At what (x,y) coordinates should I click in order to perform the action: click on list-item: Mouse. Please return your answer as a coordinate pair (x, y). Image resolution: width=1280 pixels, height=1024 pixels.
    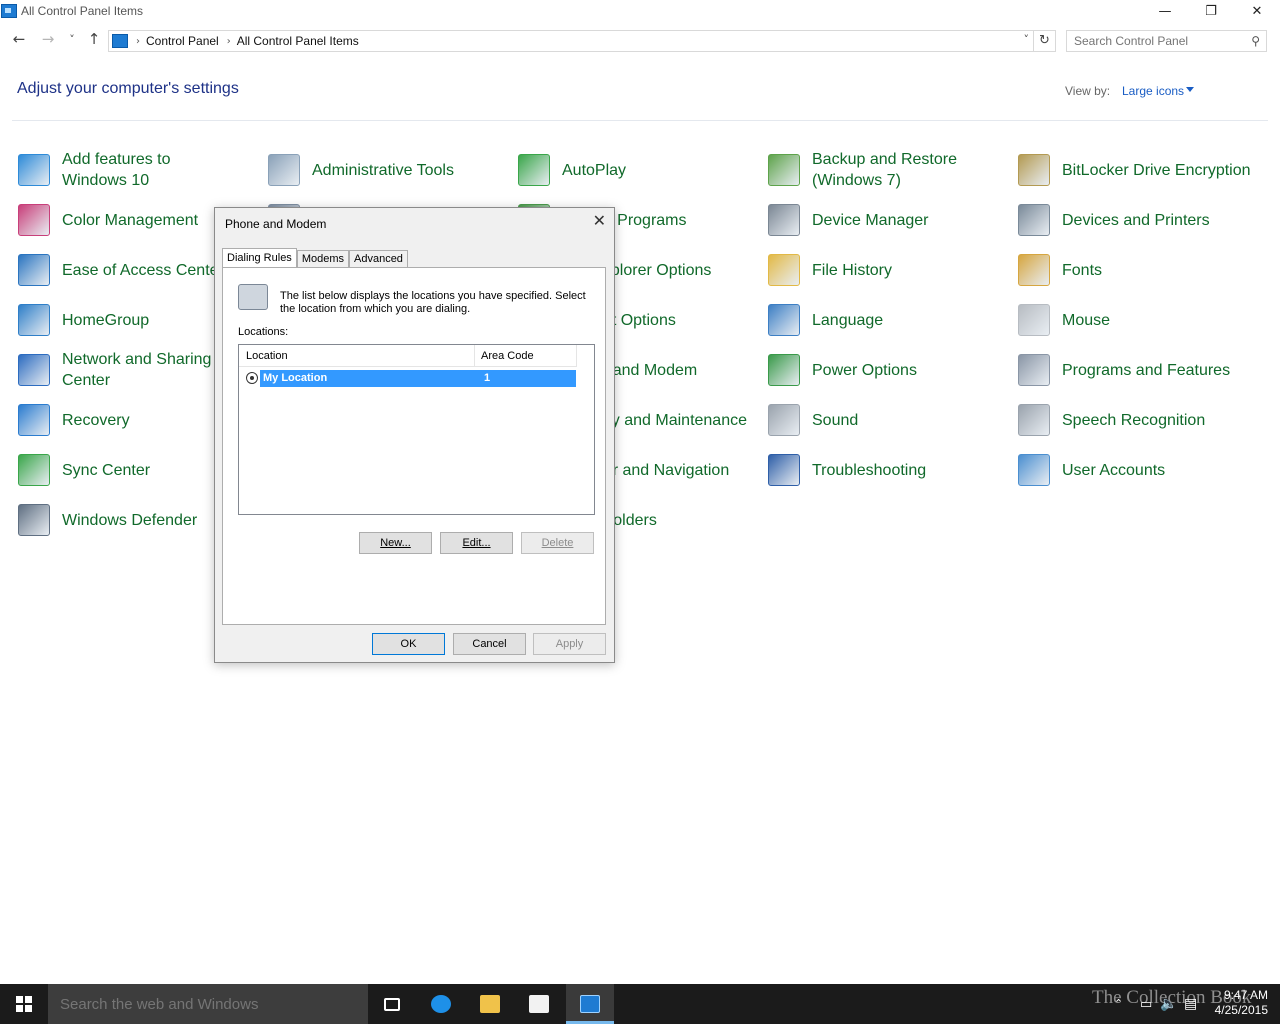
    Looking at the image, I should click on (1143, 320).